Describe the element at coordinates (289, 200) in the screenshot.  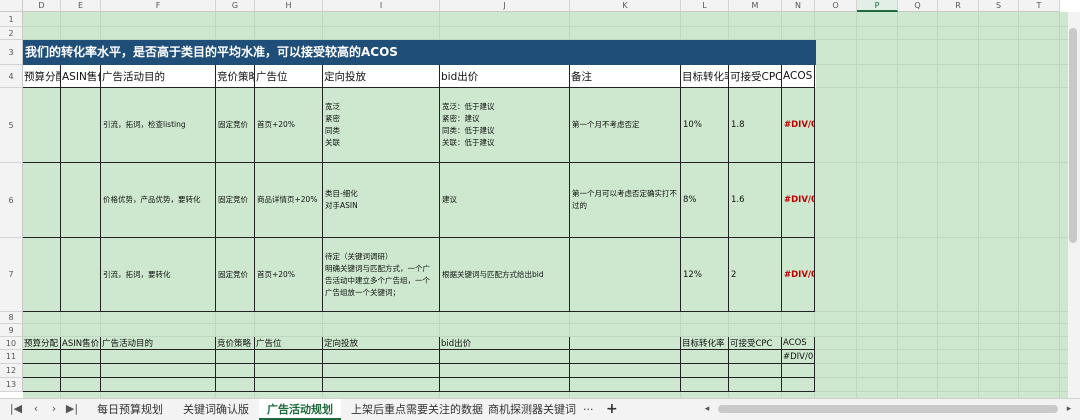
I see `placement-cell: 商品详情页+20%` at that location.